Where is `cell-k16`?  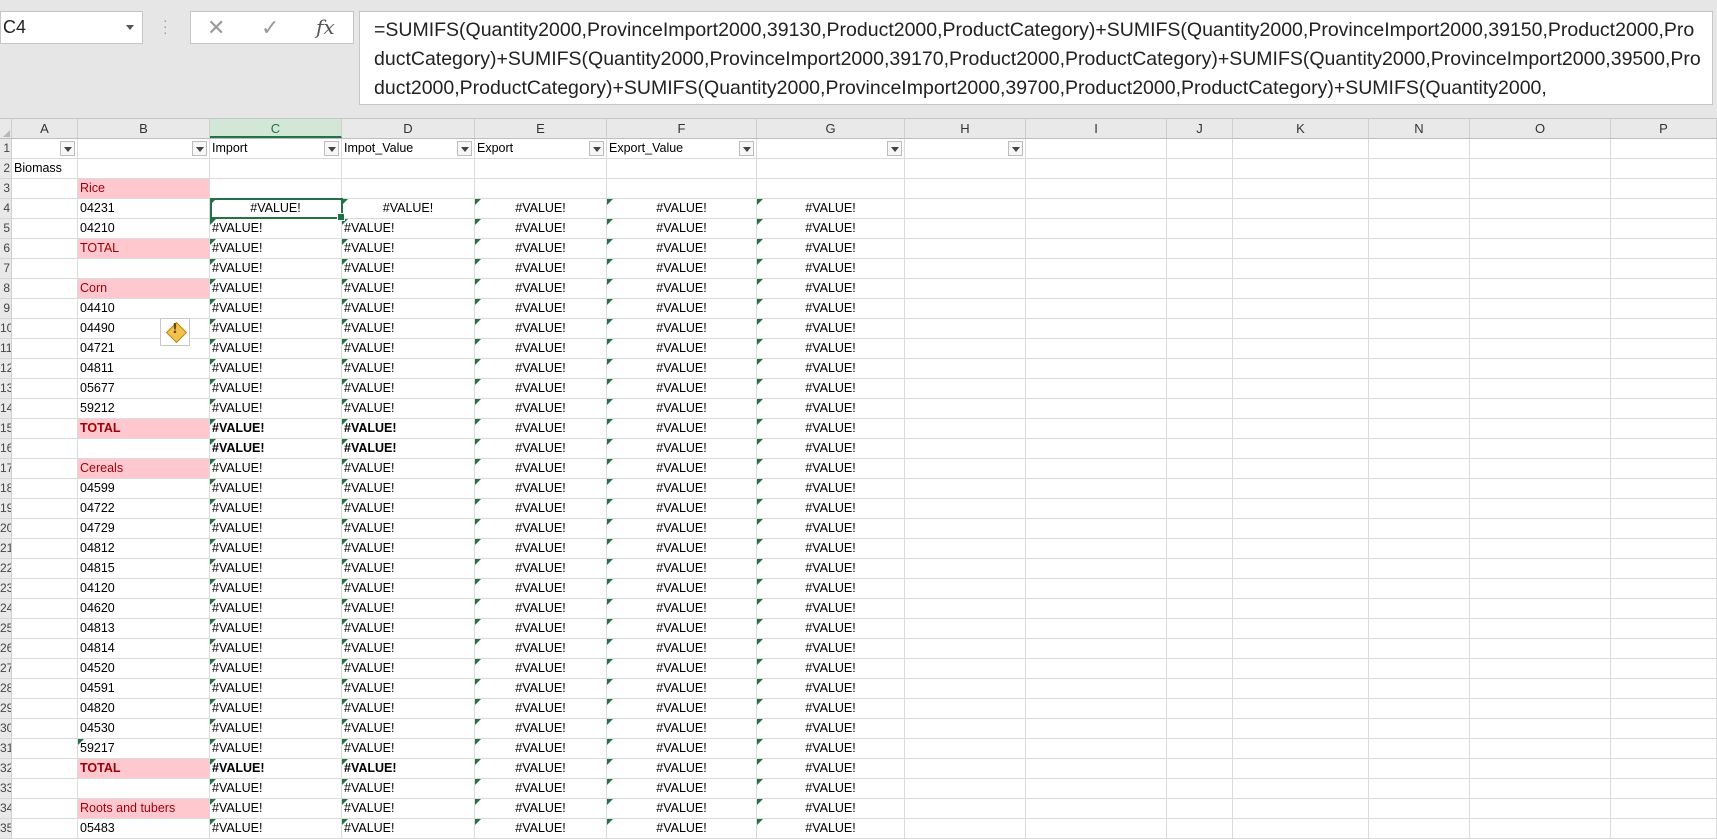 cell-k16 is located at coordinates (1301, 449).